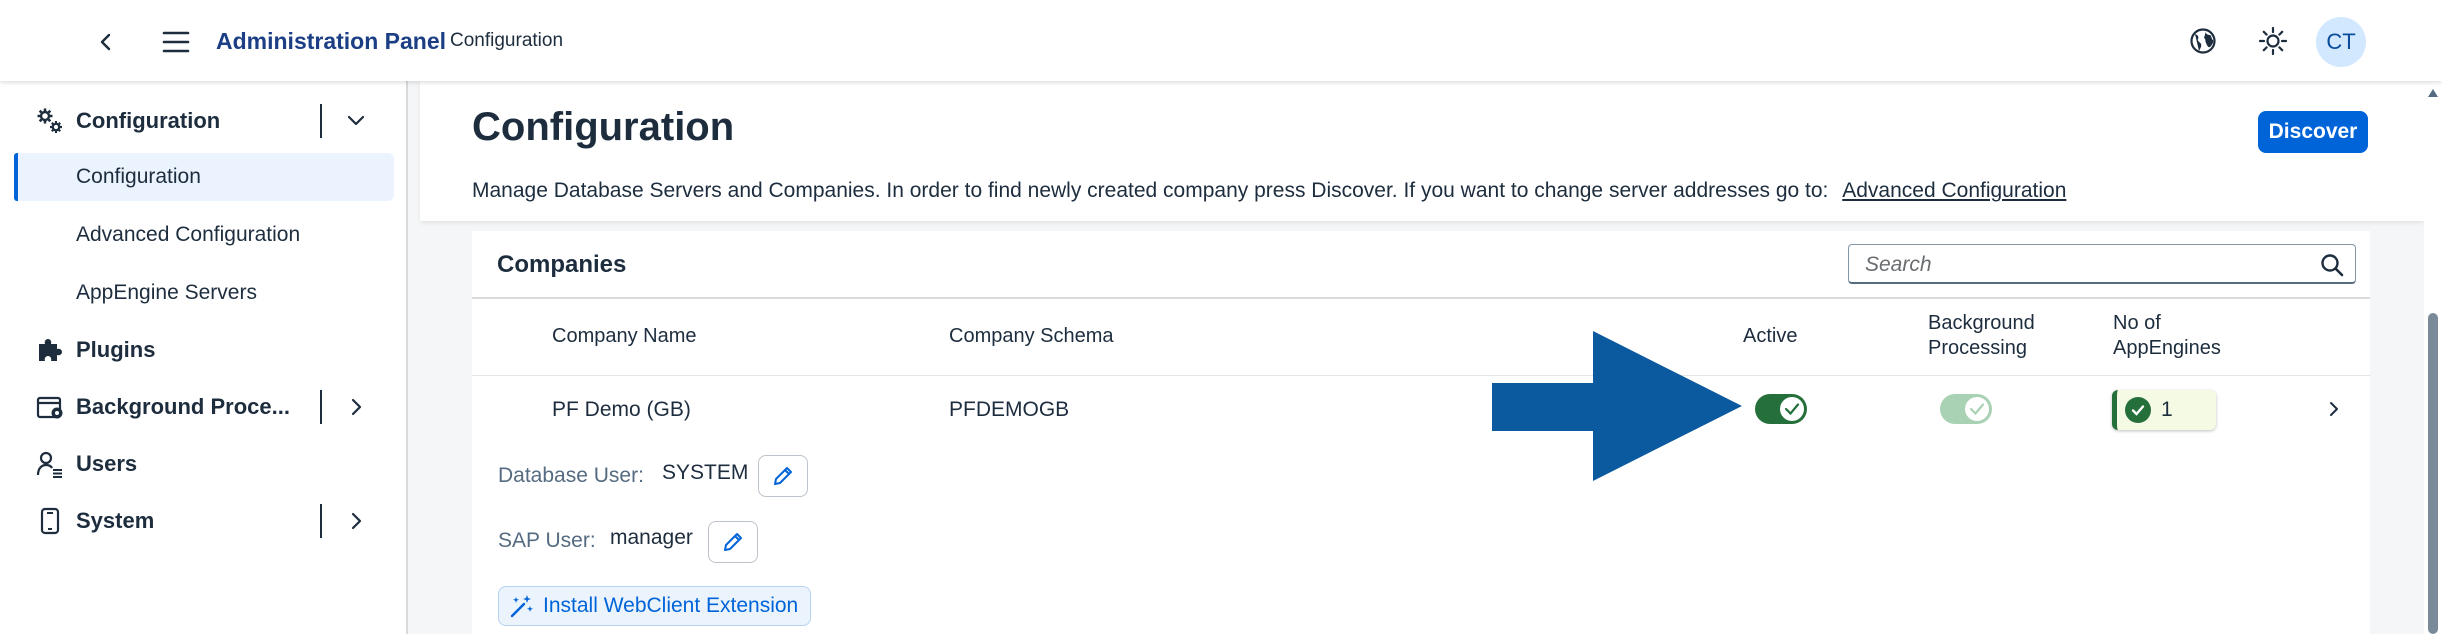 The width and height of the screenshot is (2442, 634). What do you see at coordinates (203, 464) in the screenshot?
I see `sidebar-item-users: Users` at bounding box center [203, 464].